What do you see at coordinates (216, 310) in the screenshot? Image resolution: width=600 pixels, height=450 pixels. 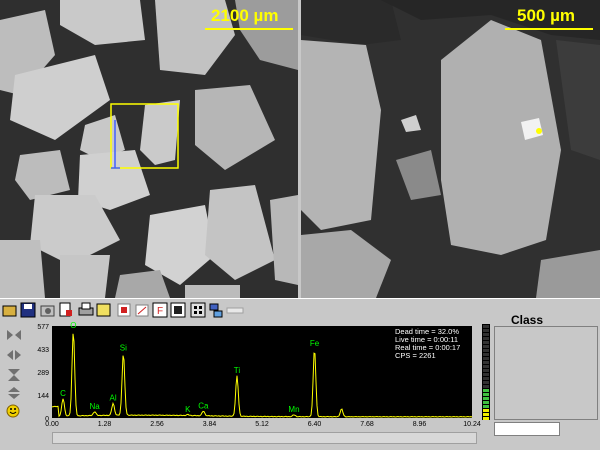 I see `network-icon` at bounding box center [216, 310].